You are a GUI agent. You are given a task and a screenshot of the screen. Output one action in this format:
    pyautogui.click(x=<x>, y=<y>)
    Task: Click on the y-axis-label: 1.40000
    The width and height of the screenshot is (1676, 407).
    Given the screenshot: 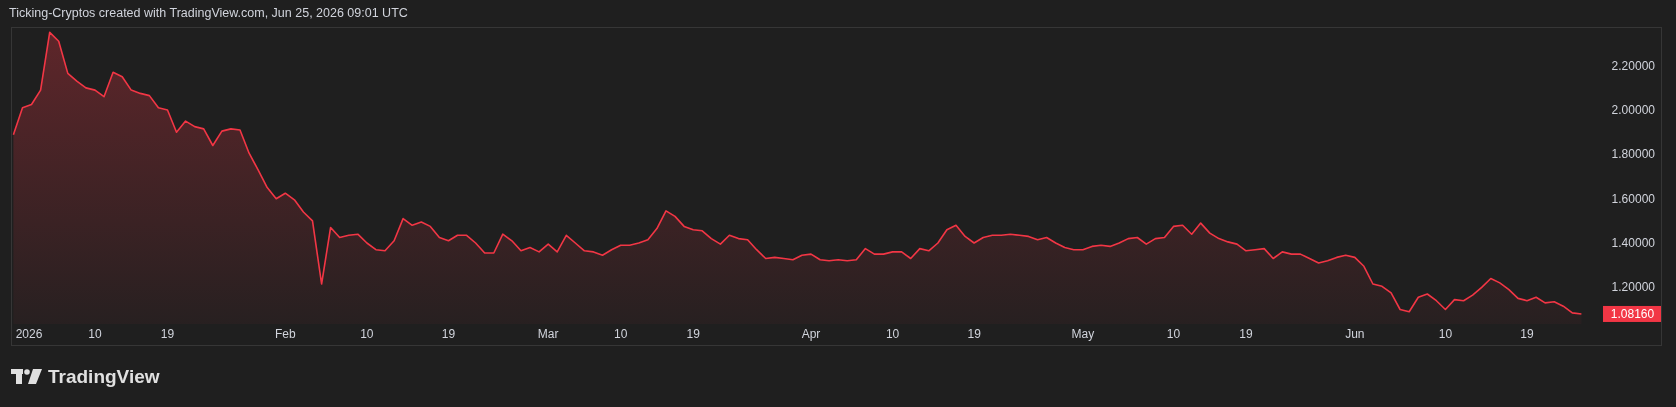 What is the action you would take?
    pyautogui.click(x=1633, y=243)
    